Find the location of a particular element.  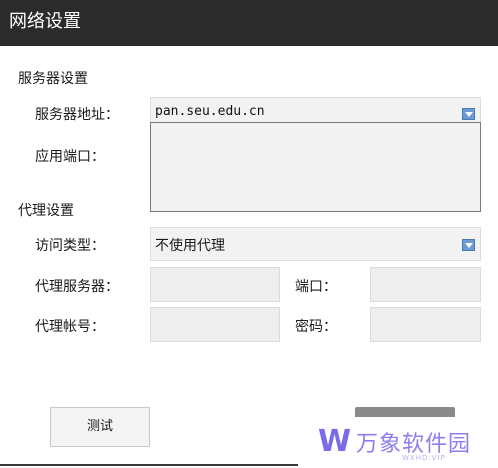

proxy-account-label: 代理帐号： is located at coordinates (70, 327).